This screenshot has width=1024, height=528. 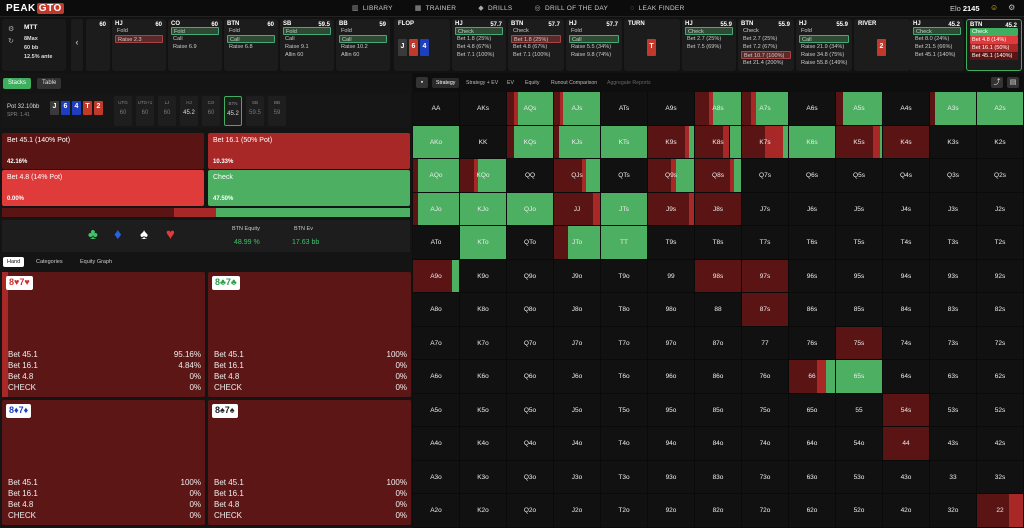 What do you see at coordinates (671, 511) in the screenshot?
I see `range-cell: 92o` at bounding box center [671, 511].